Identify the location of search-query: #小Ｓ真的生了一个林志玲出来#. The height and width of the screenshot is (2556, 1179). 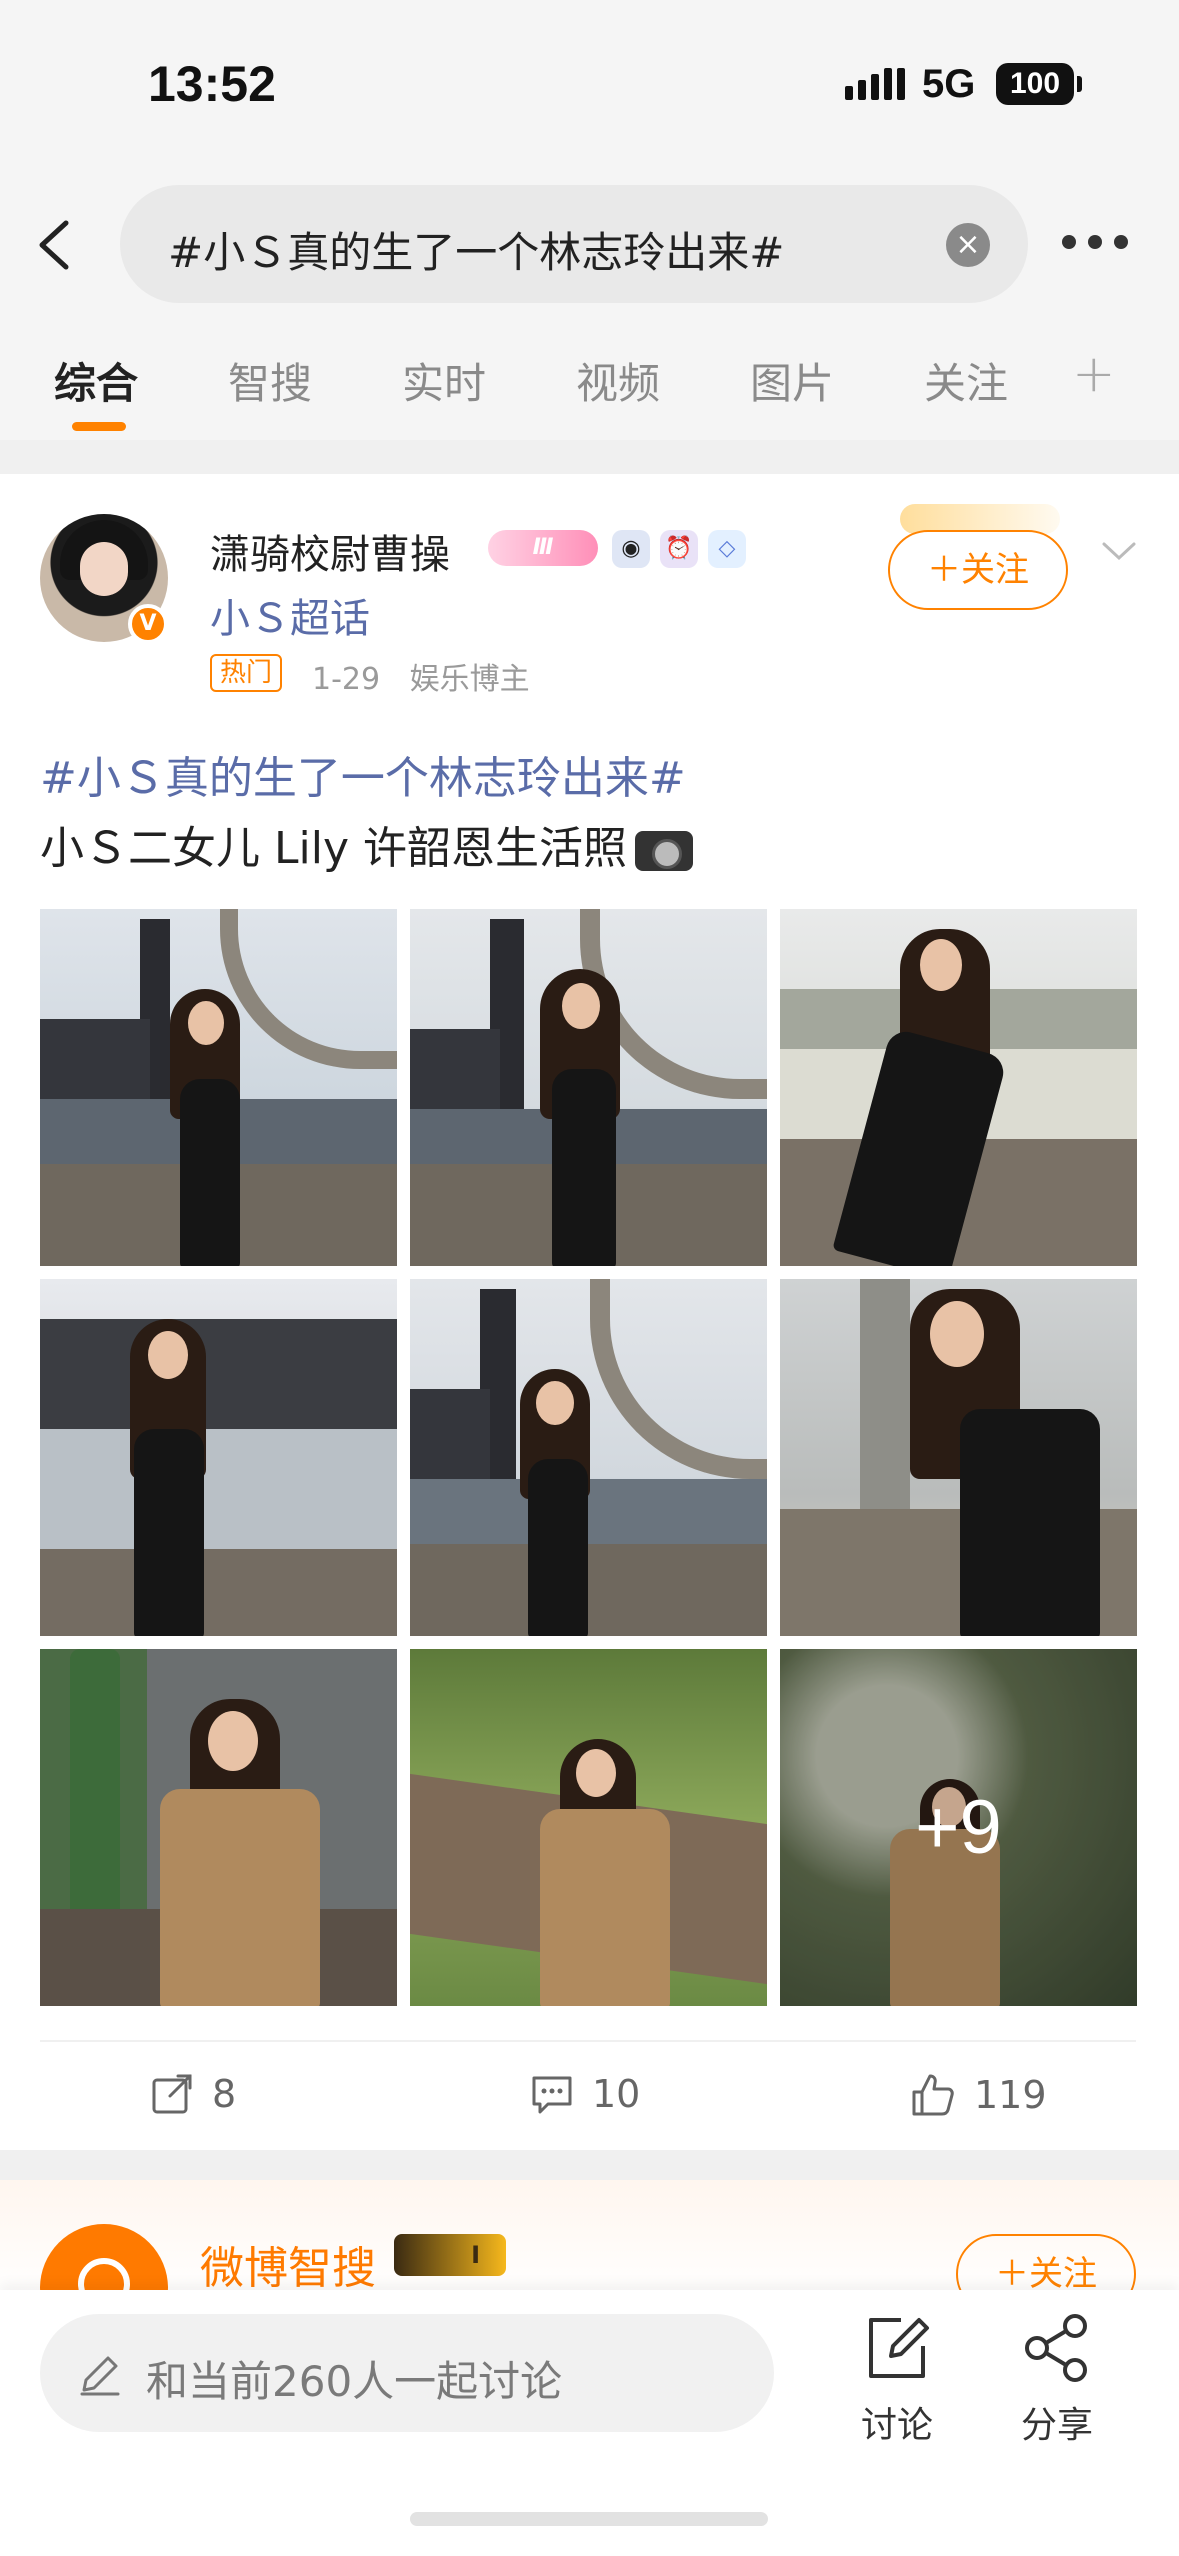
(476, 252).